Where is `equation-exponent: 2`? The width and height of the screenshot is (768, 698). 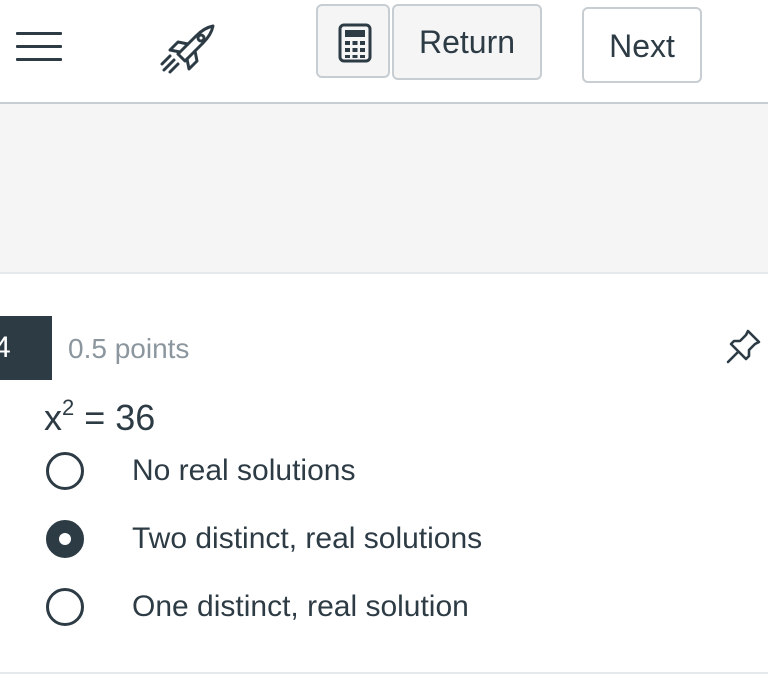
equation-exponent: 2 is located at coordinates (68, 407).